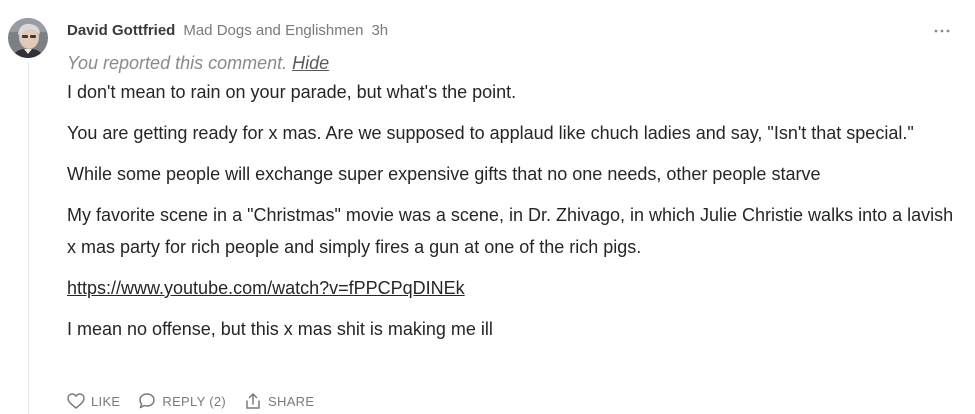  Describe the element at coordinates (28, 238) in the screenshot. I see `thread-line` at that location.